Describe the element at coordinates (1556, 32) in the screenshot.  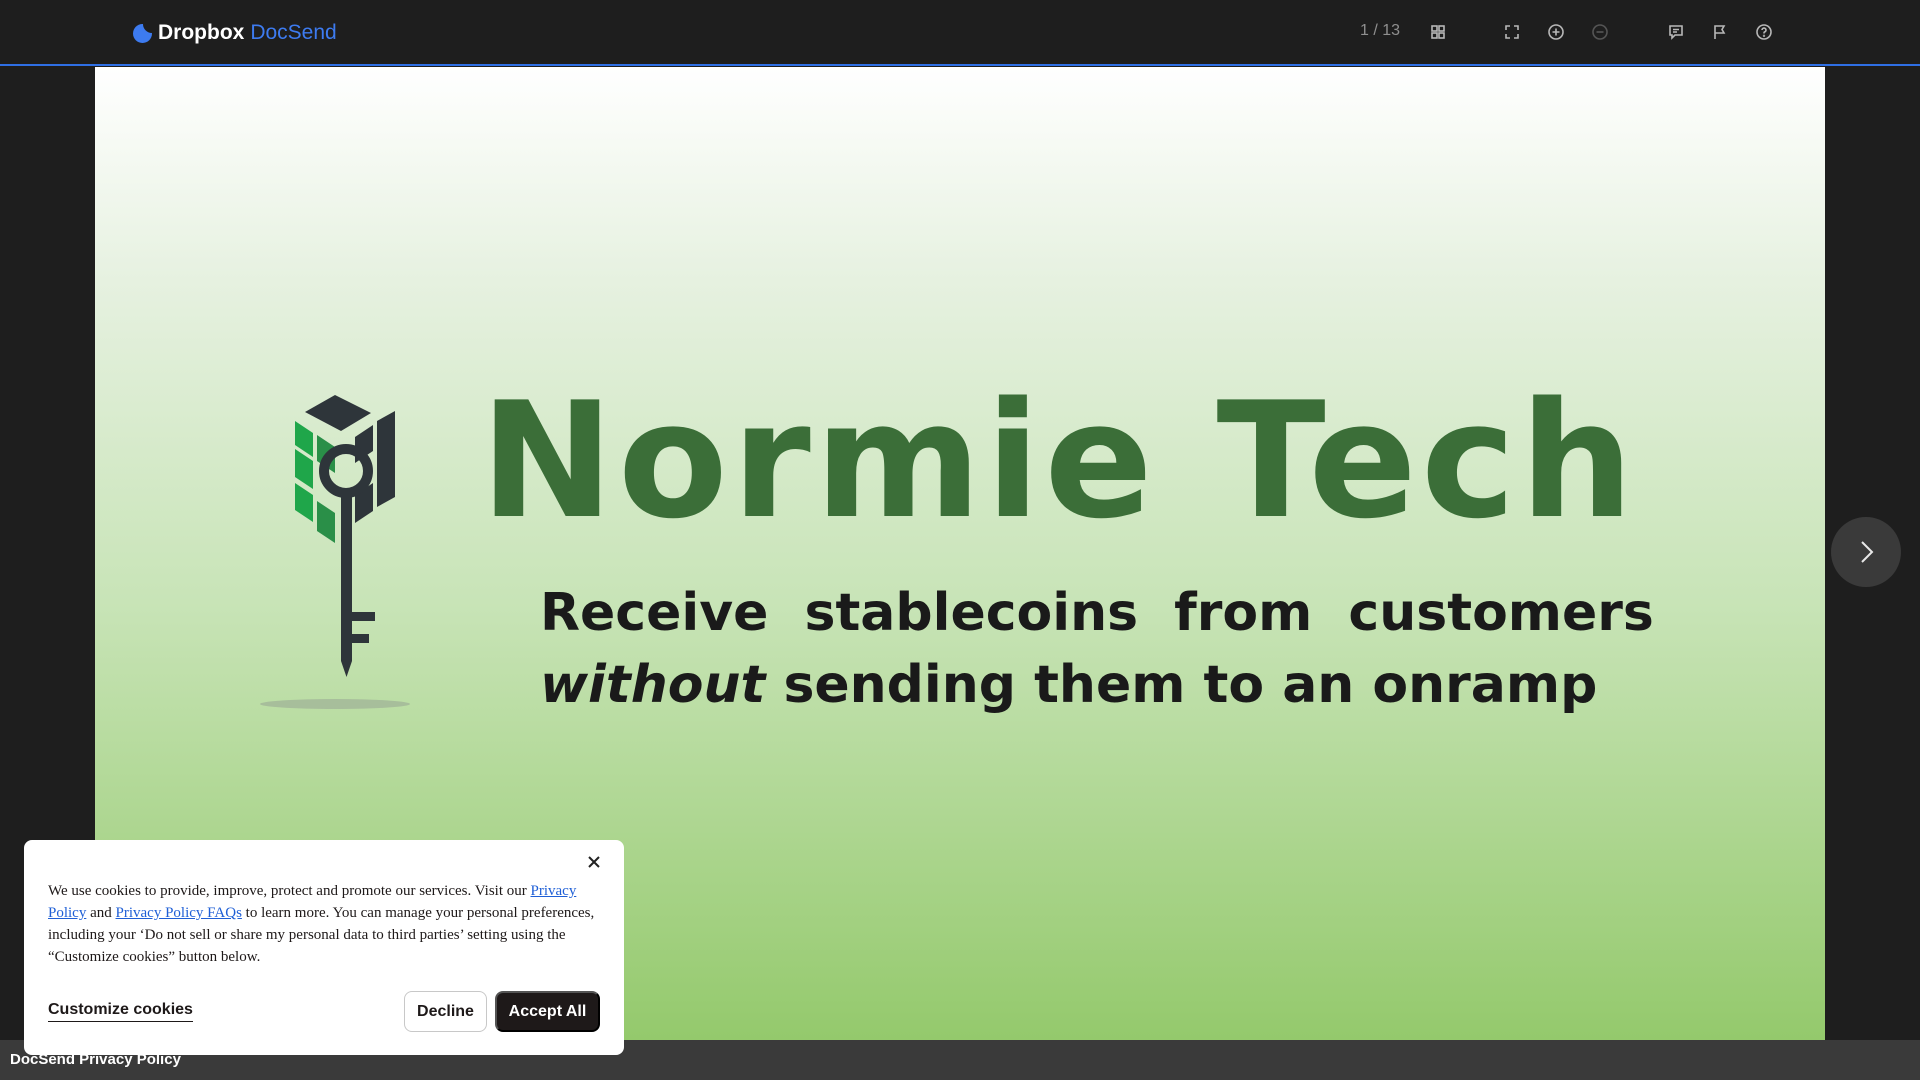
I see `zoom-in-icon` at that location.